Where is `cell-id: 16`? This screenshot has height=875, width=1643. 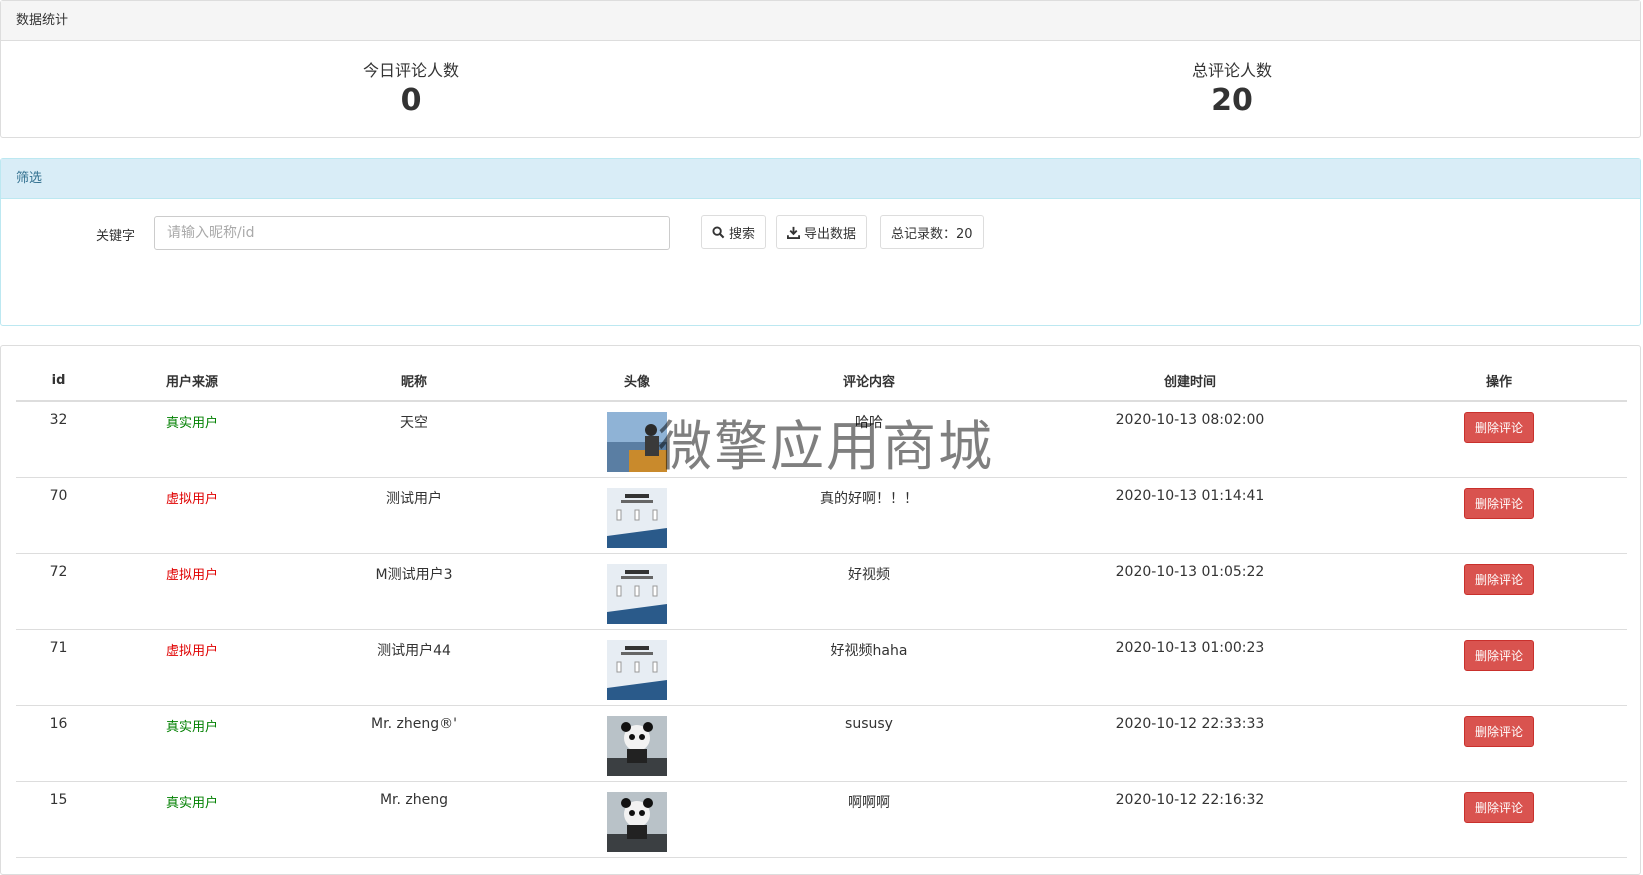 cell-id: 16 is located at coordinates (58, 743).